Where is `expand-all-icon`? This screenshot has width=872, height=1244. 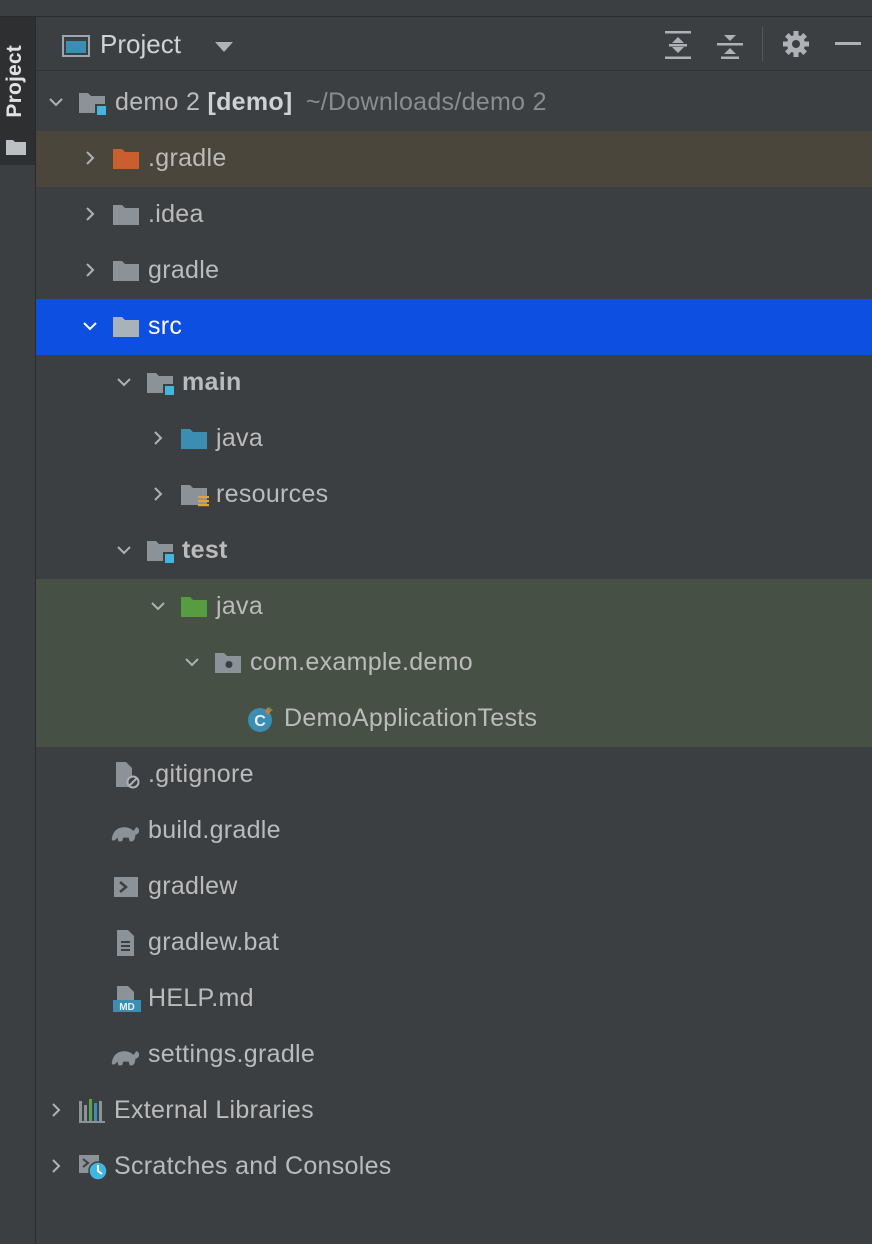
expand-all-icon is located at coordinates (678, 45).